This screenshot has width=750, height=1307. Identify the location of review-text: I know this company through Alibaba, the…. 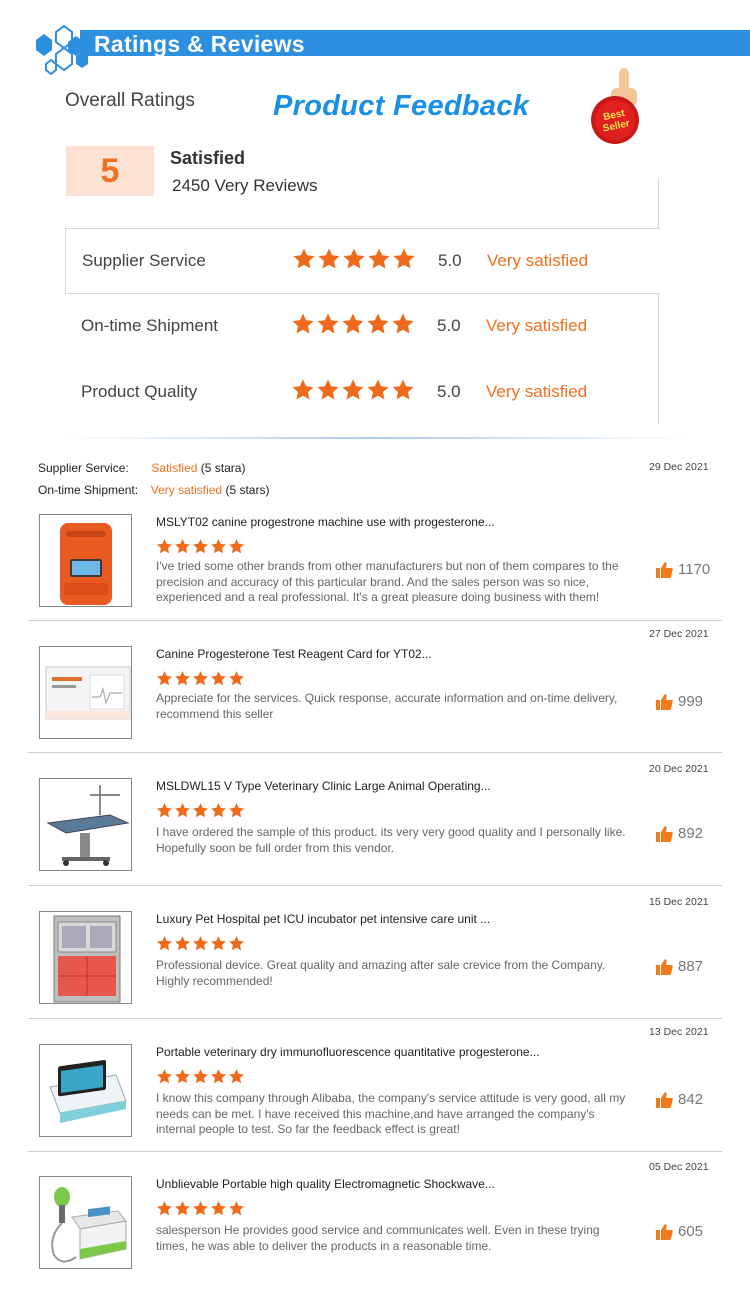
(391, 1113).